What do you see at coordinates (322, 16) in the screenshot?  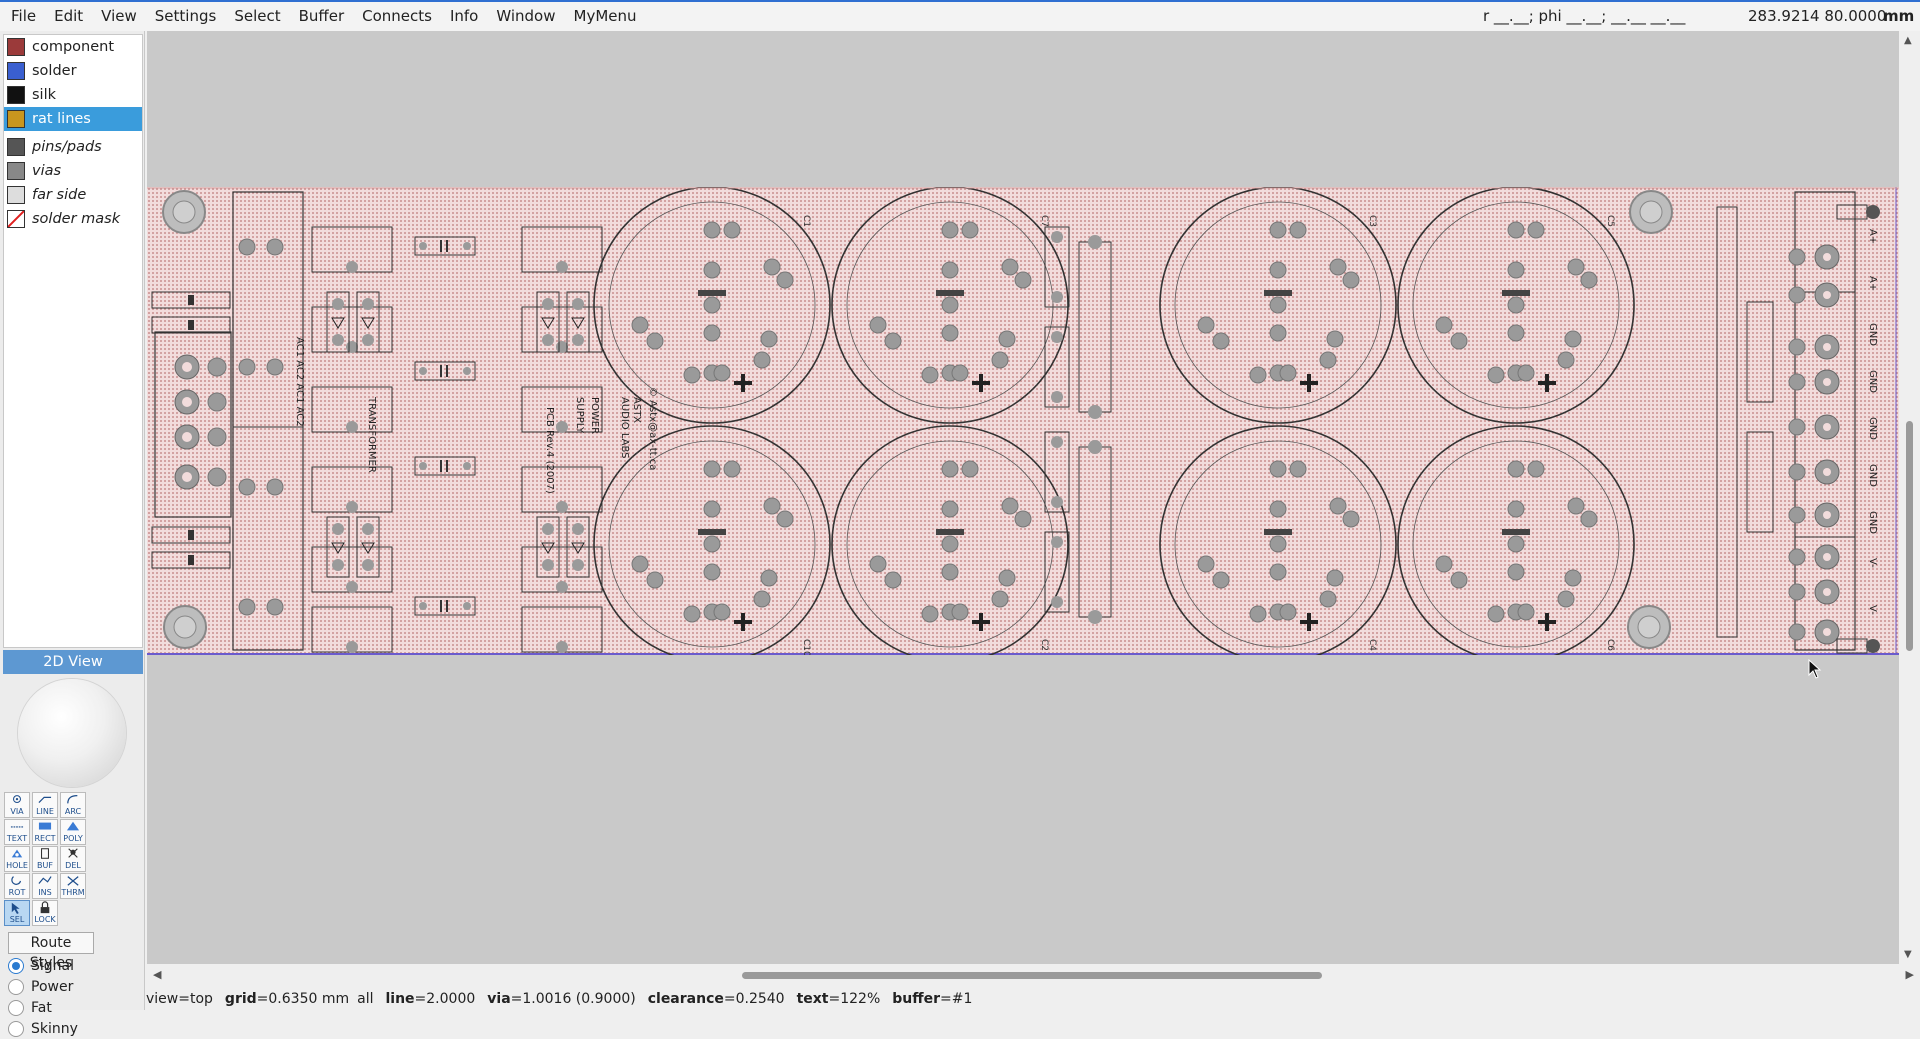 I see `menu-buffer: Buffer` at bounding box center [322, 16].